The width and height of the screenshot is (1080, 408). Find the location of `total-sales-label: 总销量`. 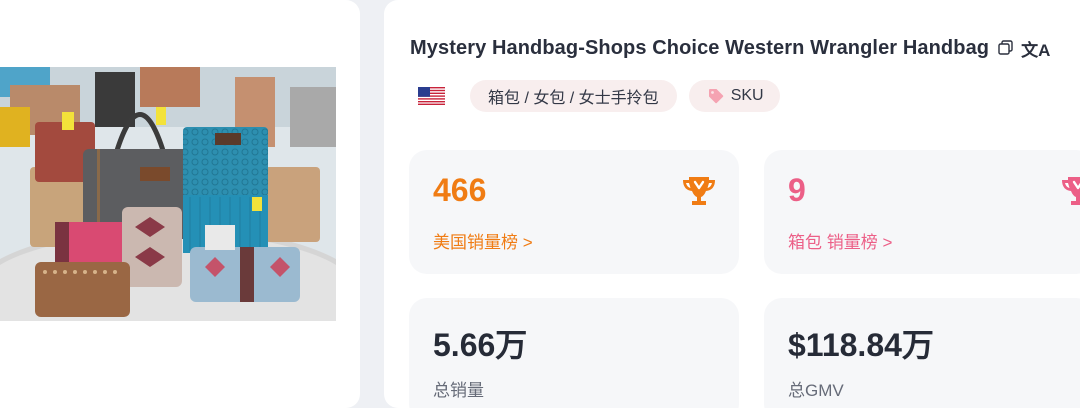

total-sales-label: 总销量 is located at coordinates (458, 390).